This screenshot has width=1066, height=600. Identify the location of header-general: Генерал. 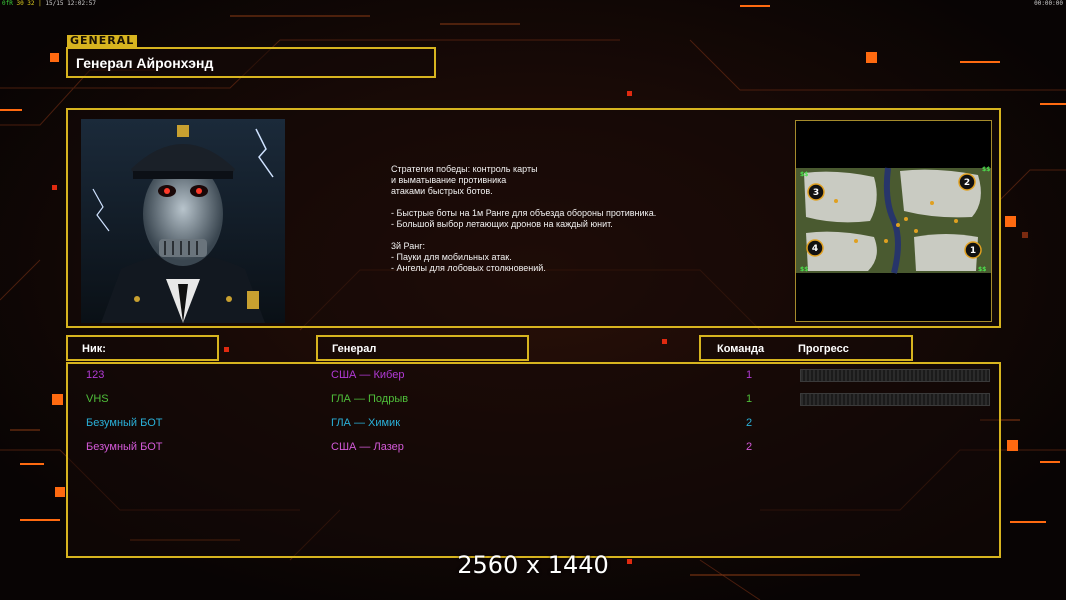
(422, 348).